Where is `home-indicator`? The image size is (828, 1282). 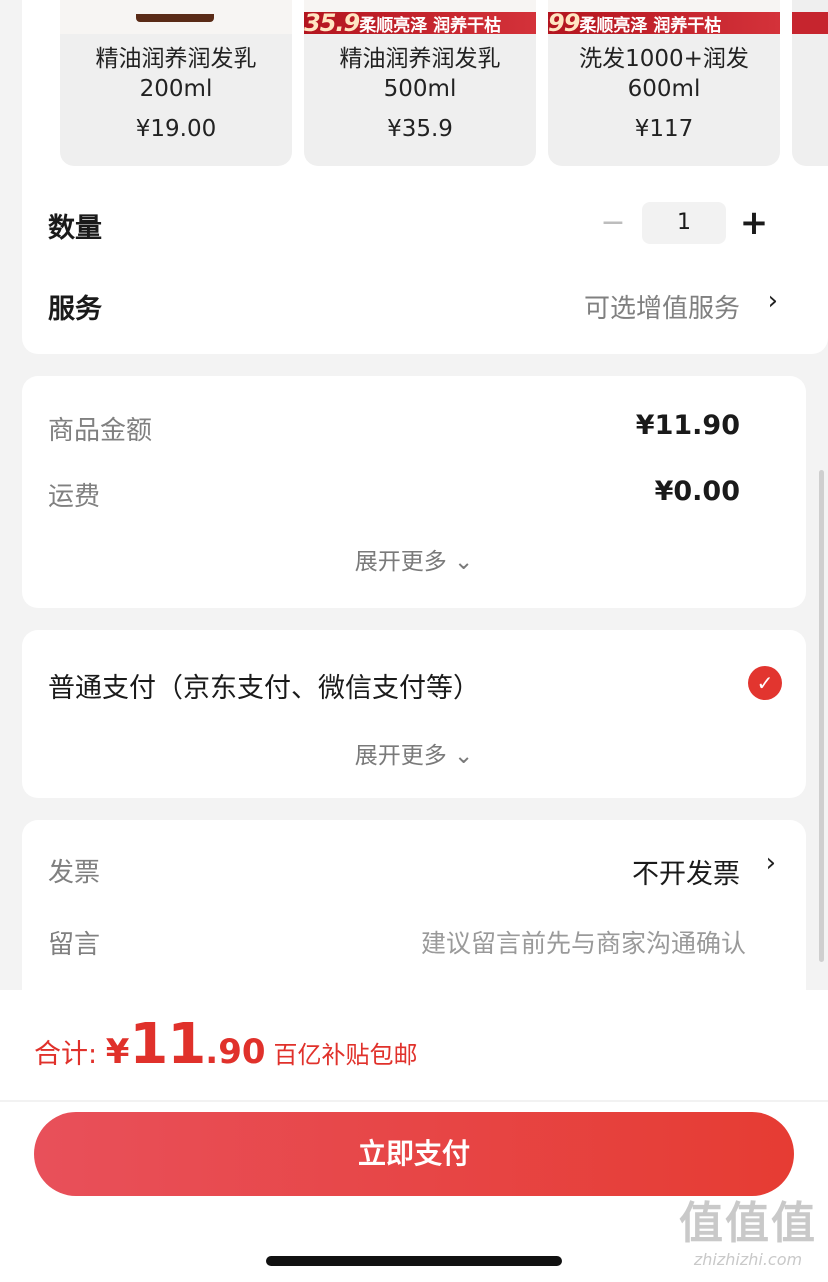 home-indicator is located at coordinates (414, 1261).